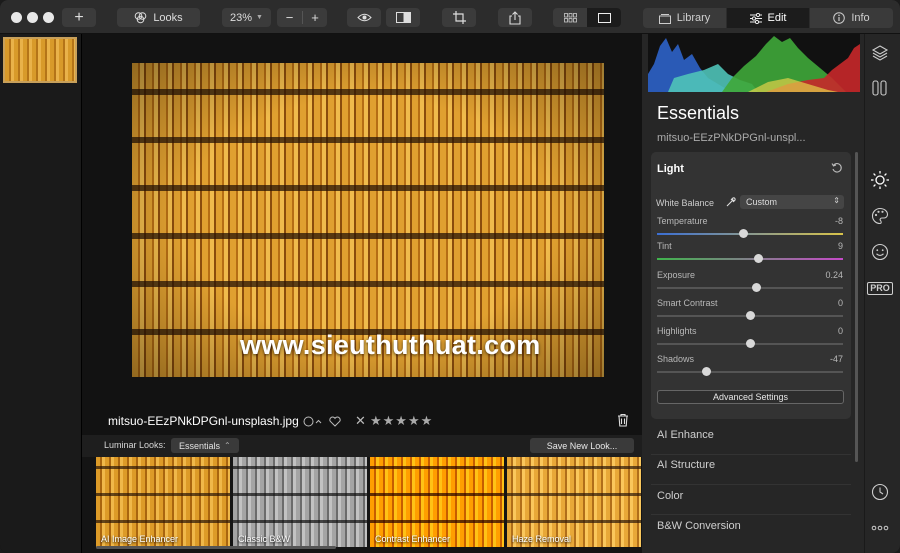 The image size is (900, 553). Describe the element at coordinates (364, 17) in the screenshot. I see `preview-toggle-button` at that location.